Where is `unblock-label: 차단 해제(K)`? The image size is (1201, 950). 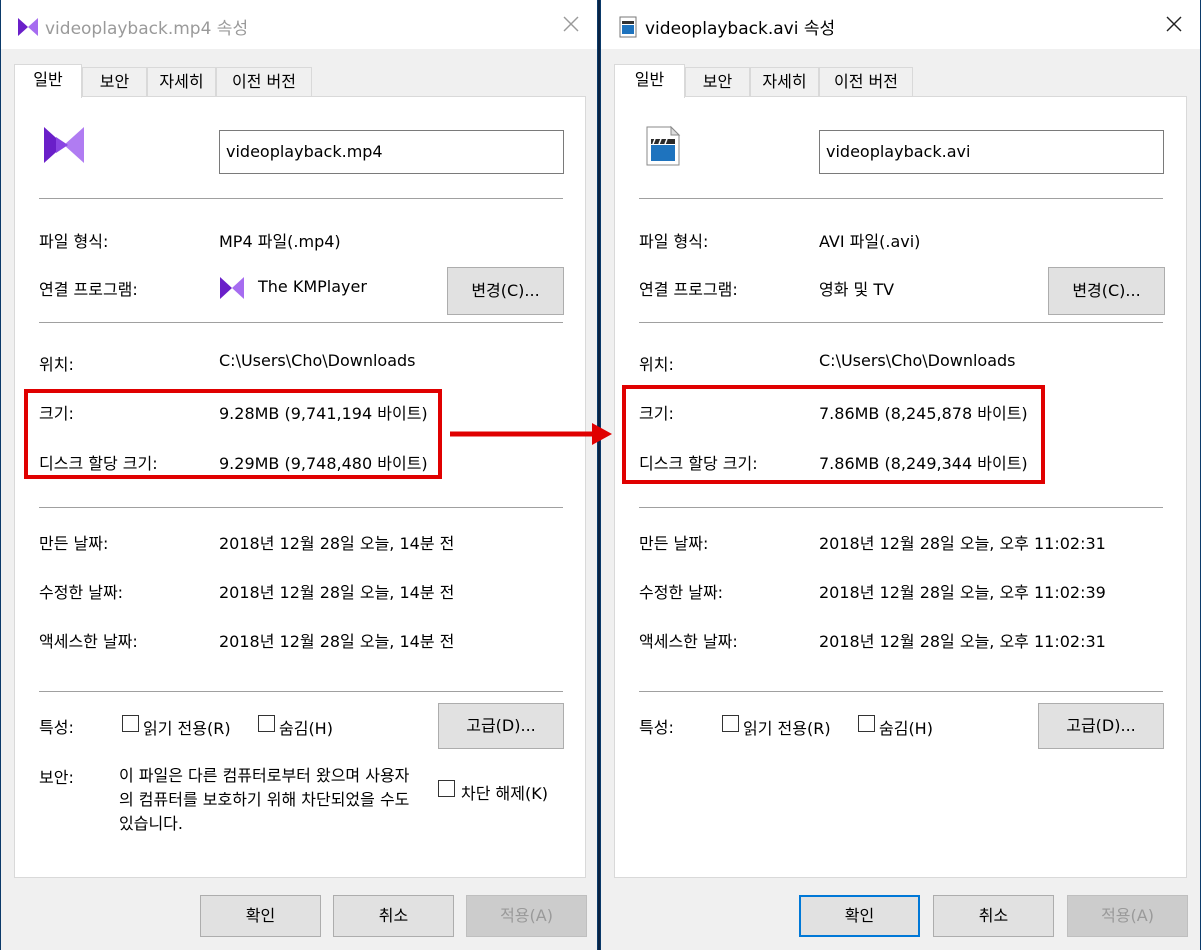 unblock-label: 차단 해제(K) is located at coordinates (504, 793).